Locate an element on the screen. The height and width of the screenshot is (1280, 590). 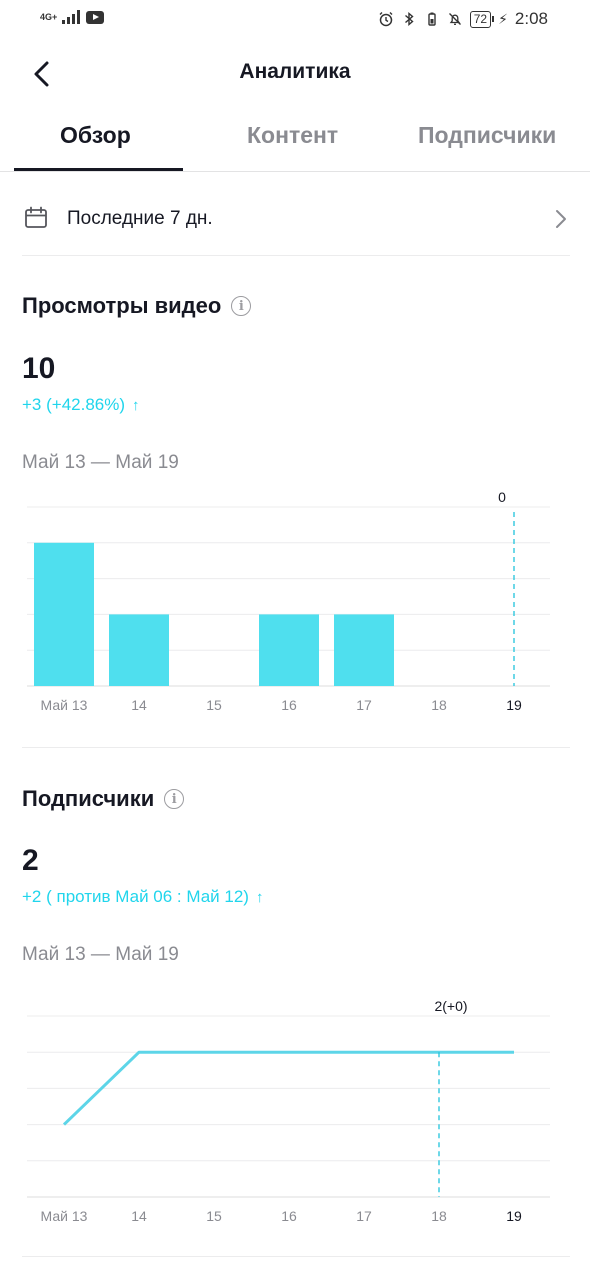
tab-content: Контент is located at coordinates (292, 135).